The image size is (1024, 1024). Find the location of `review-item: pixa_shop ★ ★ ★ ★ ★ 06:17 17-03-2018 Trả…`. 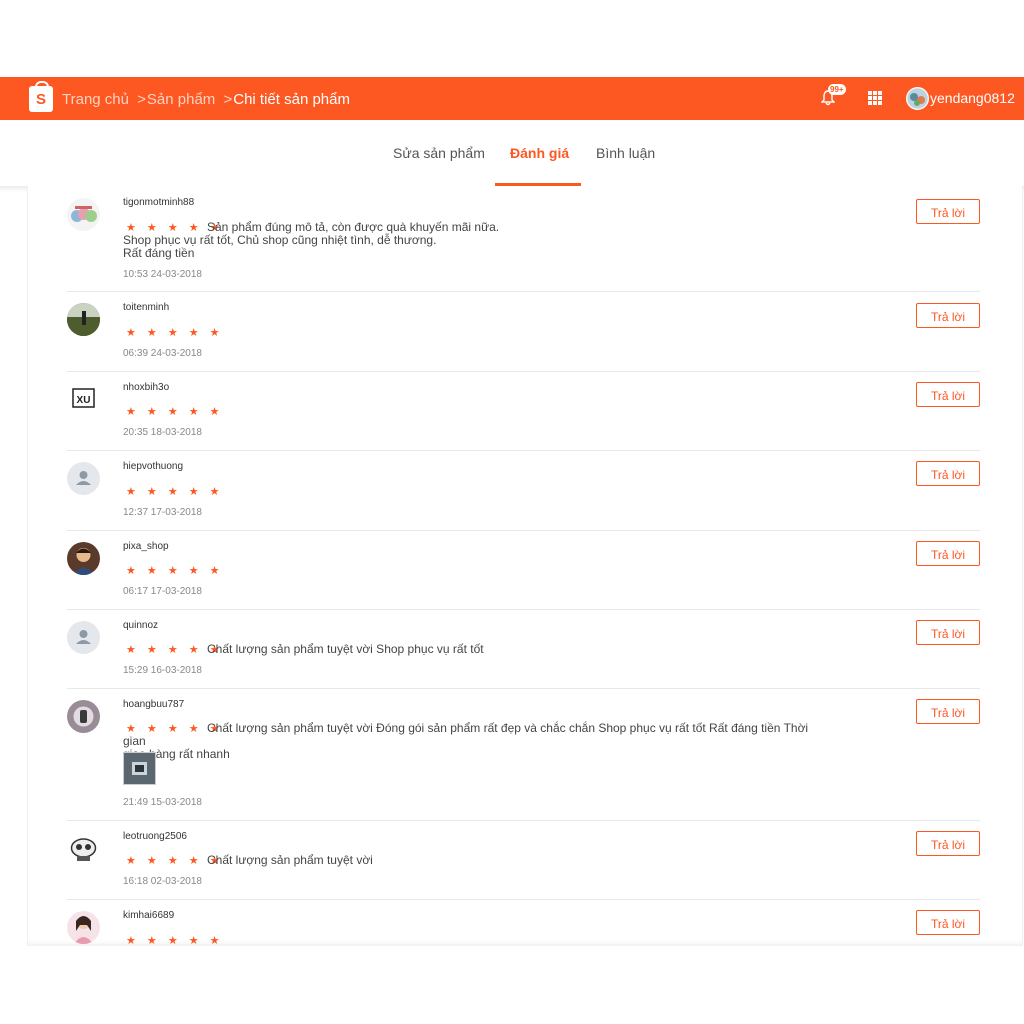

review-item: pixa_shop ★ ★ ★ ★ ★ 06:17 17-03-2018 Trả… is located at coordinates (523, 570).